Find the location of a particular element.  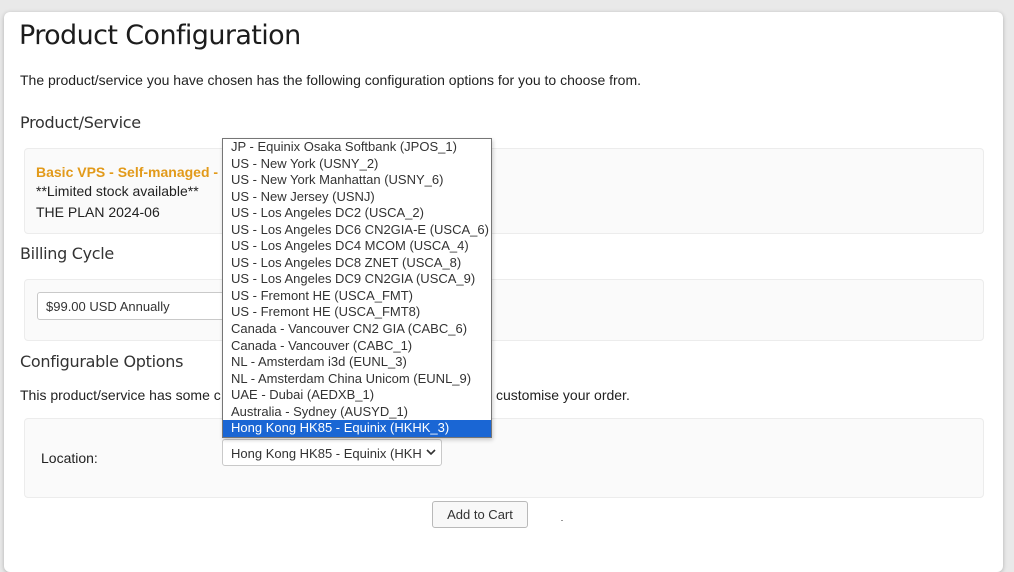

location-option: Hong Kong HK85 - Equinix (HKHK_3) is located at coordinates (357, 428).